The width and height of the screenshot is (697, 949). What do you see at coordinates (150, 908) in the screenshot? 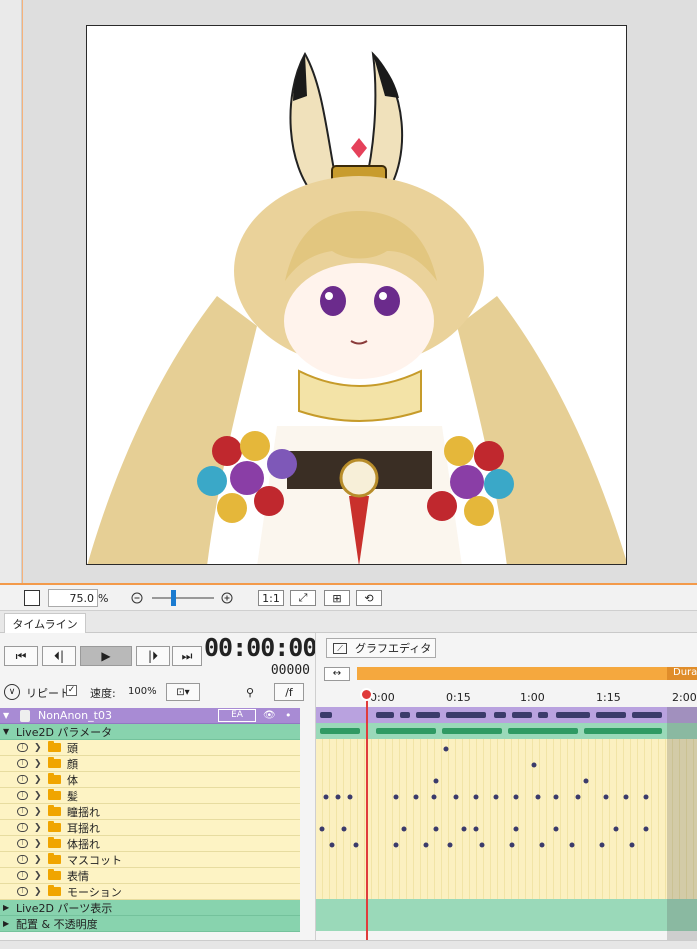
I see `group-parts: ▶ Live2D パーツ表示` at bounding box center [150, 908].